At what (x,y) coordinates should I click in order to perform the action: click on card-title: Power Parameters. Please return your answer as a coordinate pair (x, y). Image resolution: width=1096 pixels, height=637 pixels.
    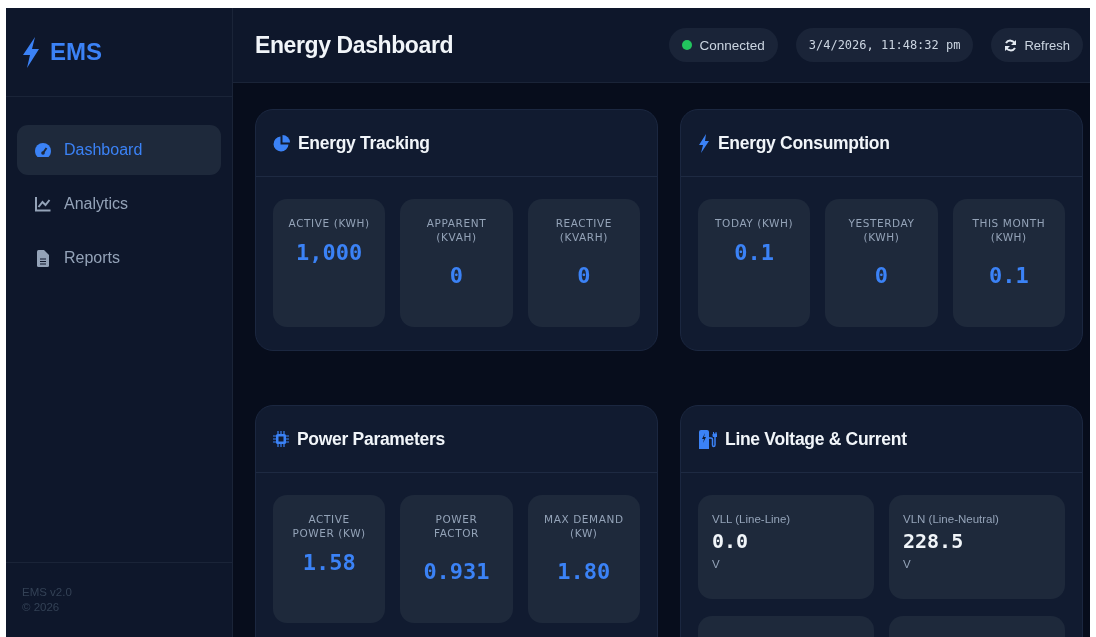
    Looking at the image, I should click on (371, 439).